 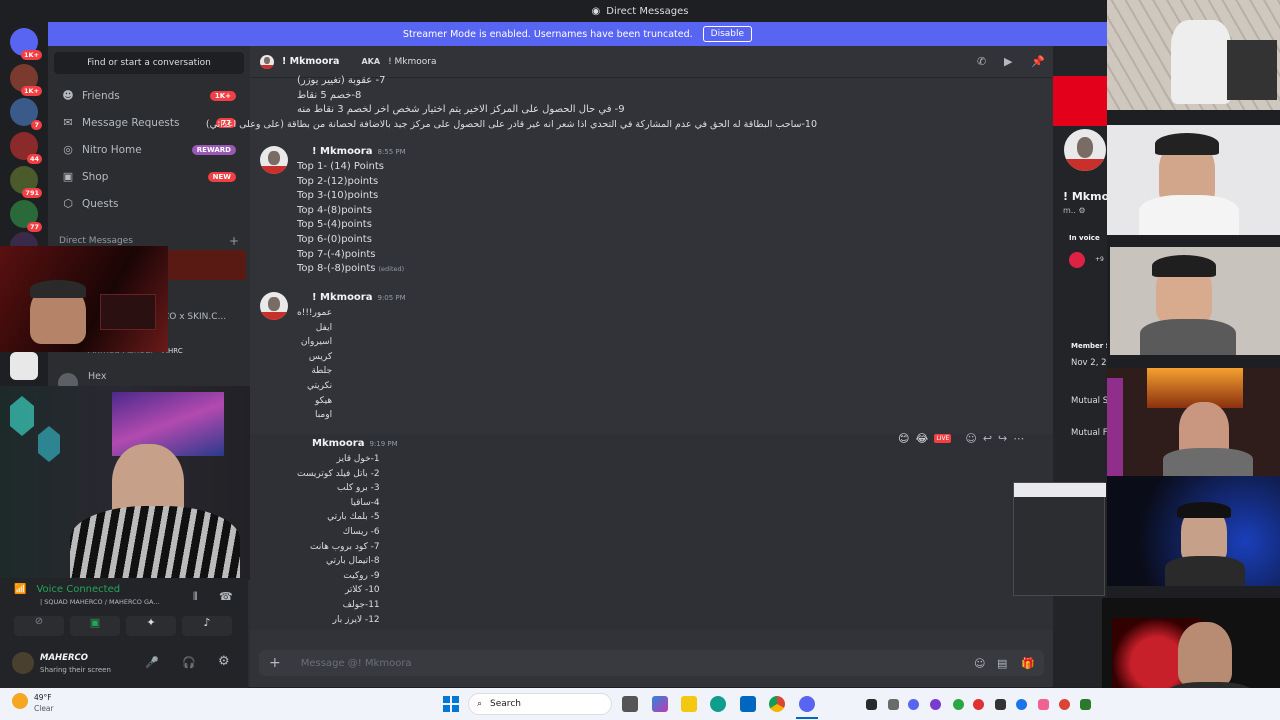 I want to click on soundboard-button: ♪, so click(x=207, y=626).